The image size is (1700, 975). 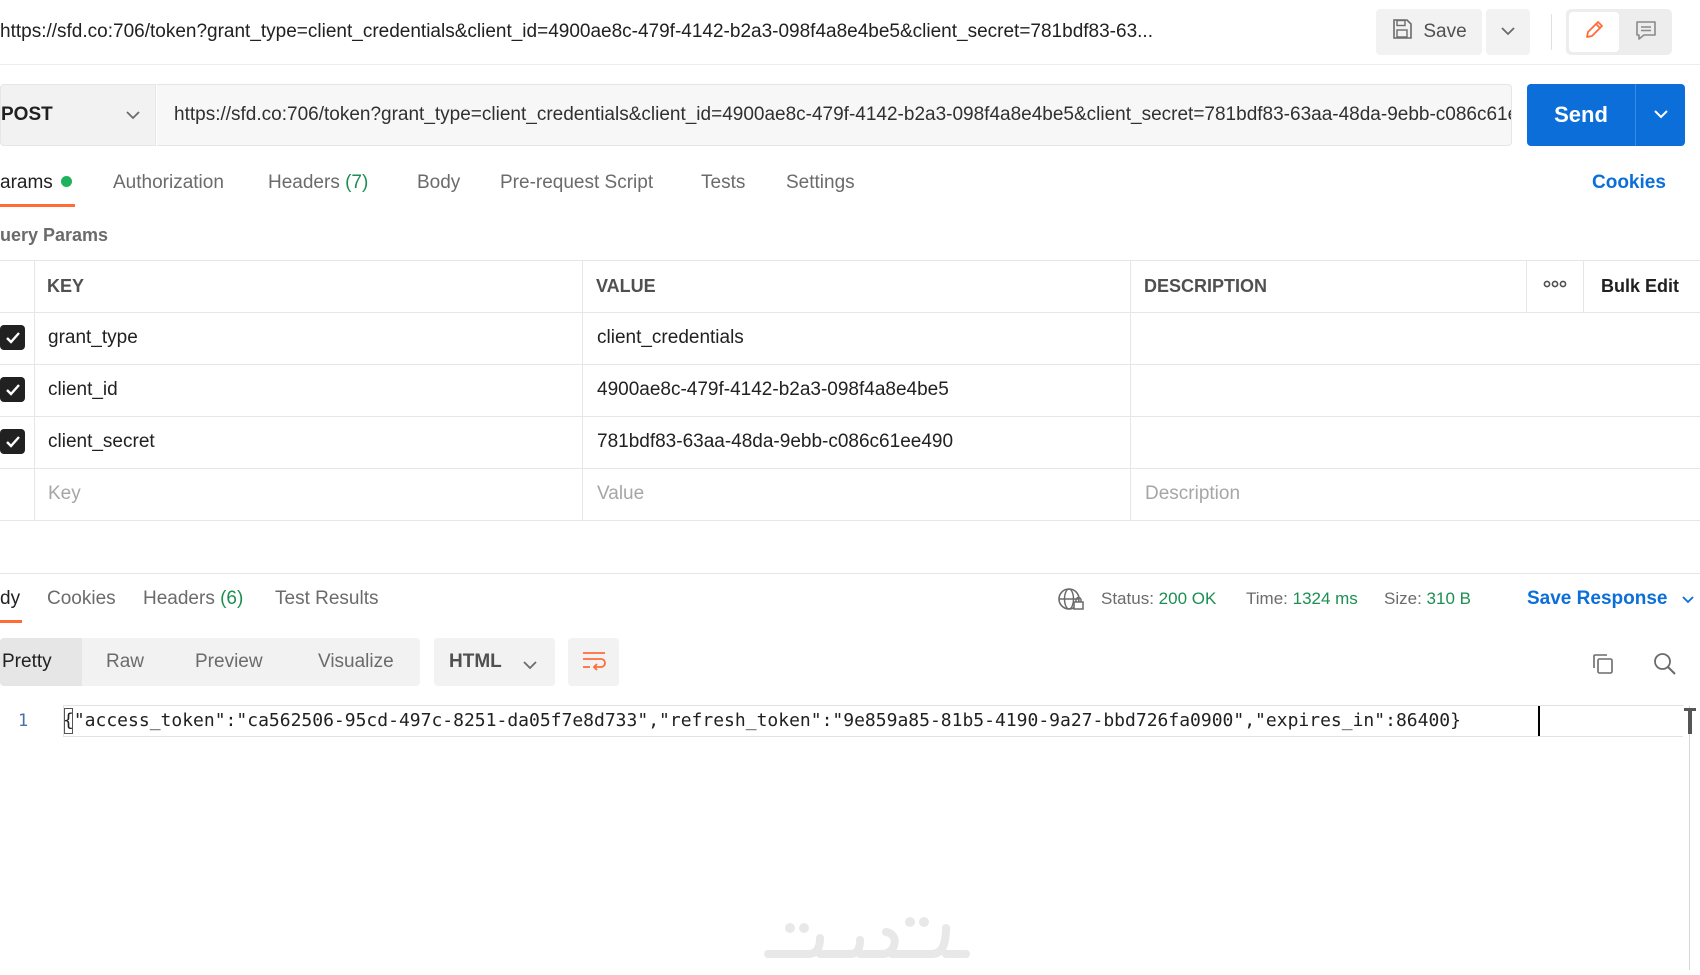 I want to click on tab-authorization: Authorization, so click(x=168, y=183).